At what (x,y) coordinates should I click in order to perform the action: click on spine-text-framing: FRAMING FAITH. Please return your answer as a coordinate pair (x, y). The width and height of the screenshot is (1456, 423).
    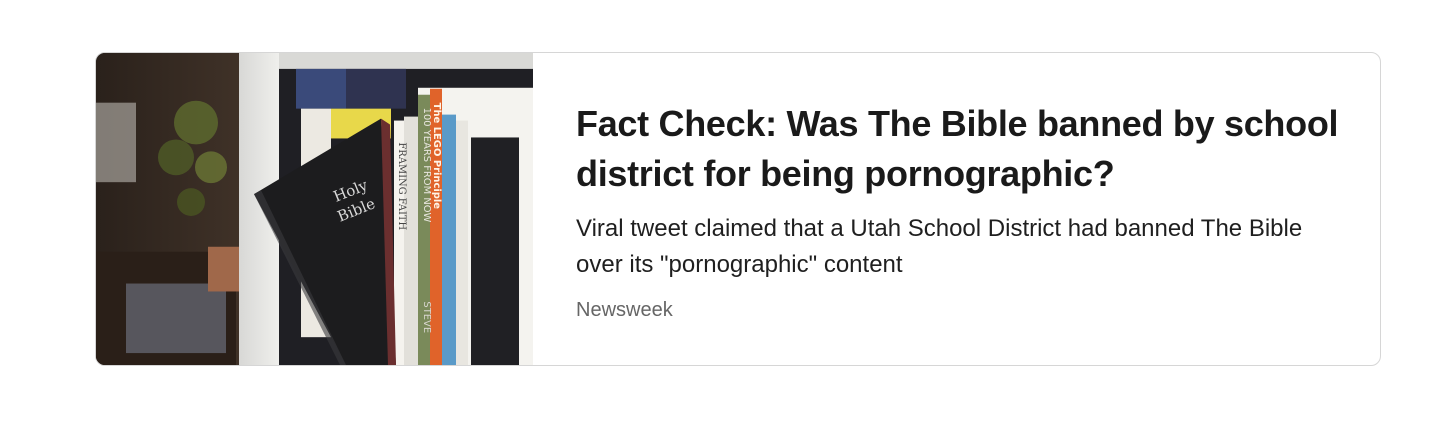
    Looking at the image, I should click on (401, 186).